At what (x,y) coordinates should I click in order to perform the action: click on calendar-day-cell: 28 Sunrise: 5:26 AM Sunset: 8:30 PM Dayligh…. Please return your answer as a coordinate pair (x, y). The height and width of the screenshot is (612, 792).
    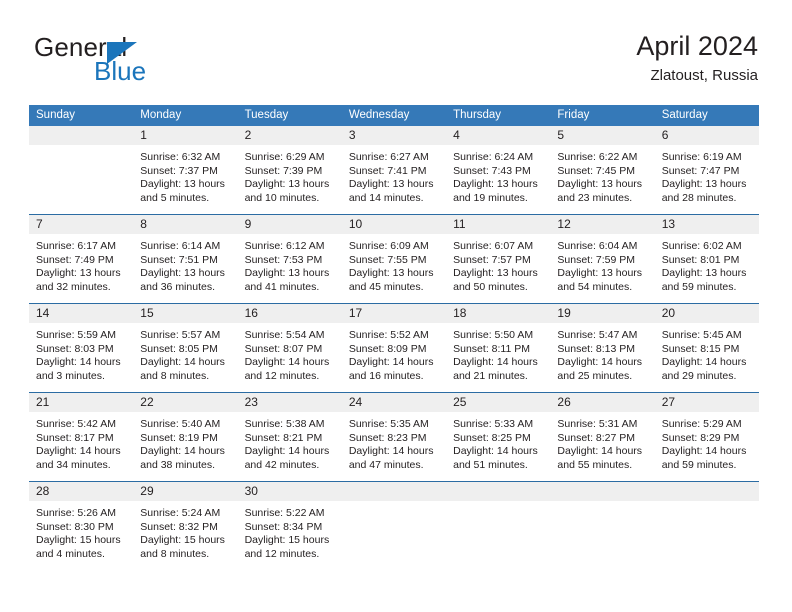
    Looking at the image, I should click on (81, 525).